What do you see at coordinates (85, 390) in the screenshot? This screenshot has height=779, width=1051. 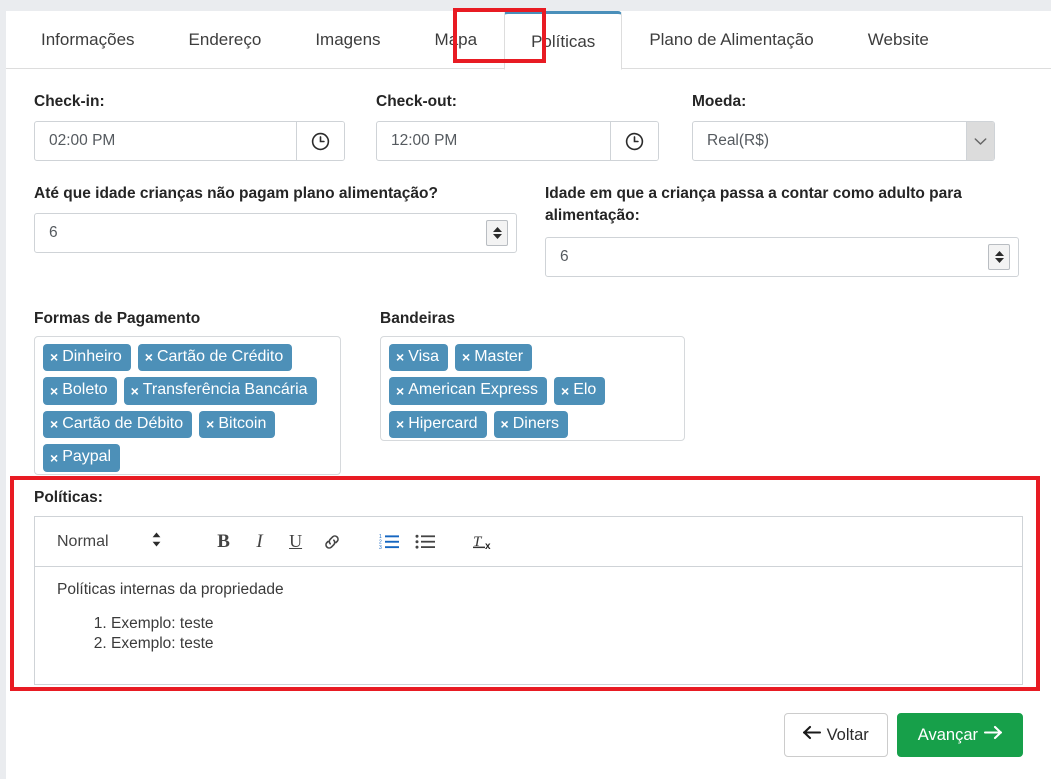 I see `tag-label: Boleto` at bounding box center [85, 390].